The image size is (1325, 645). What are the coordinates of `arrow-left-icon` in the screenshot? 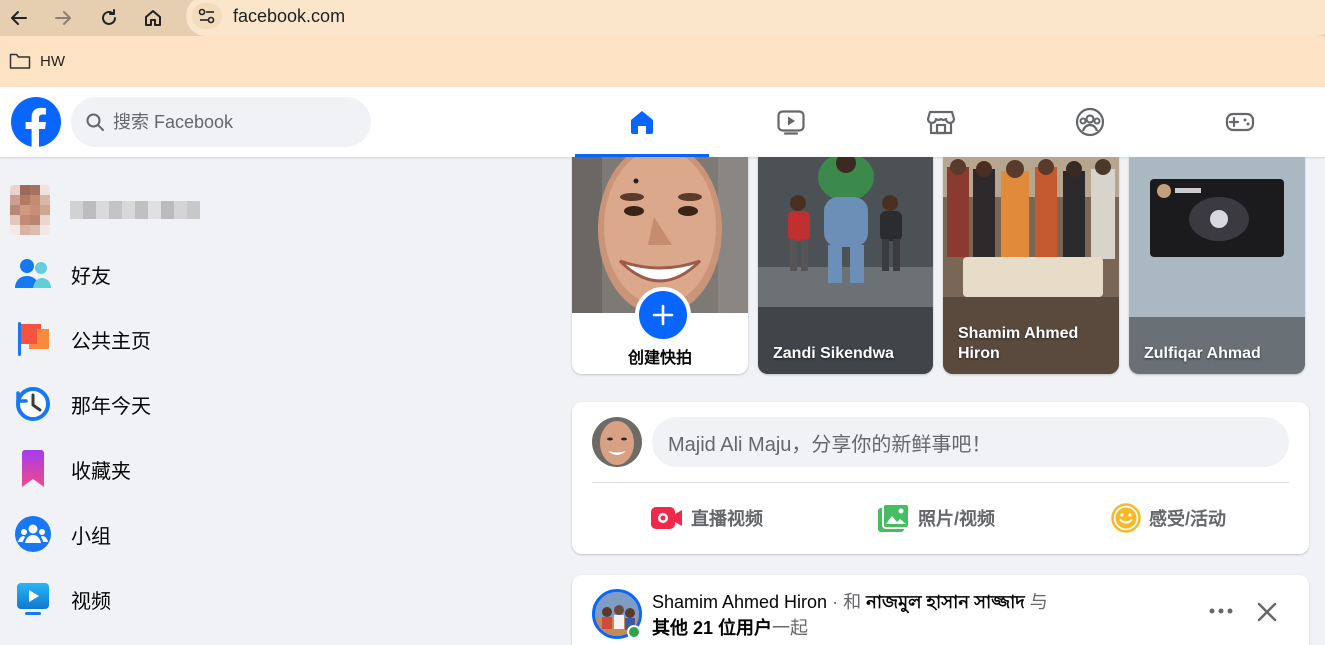 It's located at (19, 18).